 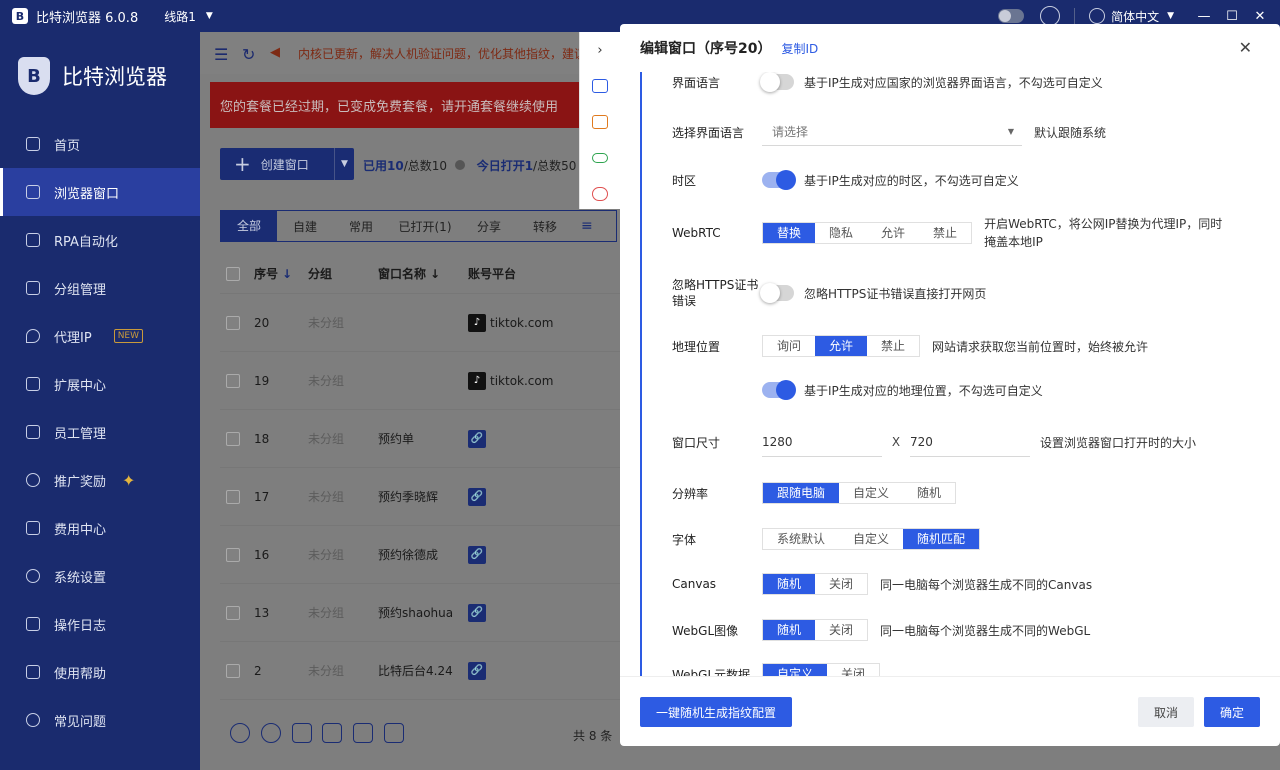 What do you see at coordinates (100, 240) in the screenshot?
I see `sidebar-item-rpa: RPA自动化` at bounding box center [100, 240].